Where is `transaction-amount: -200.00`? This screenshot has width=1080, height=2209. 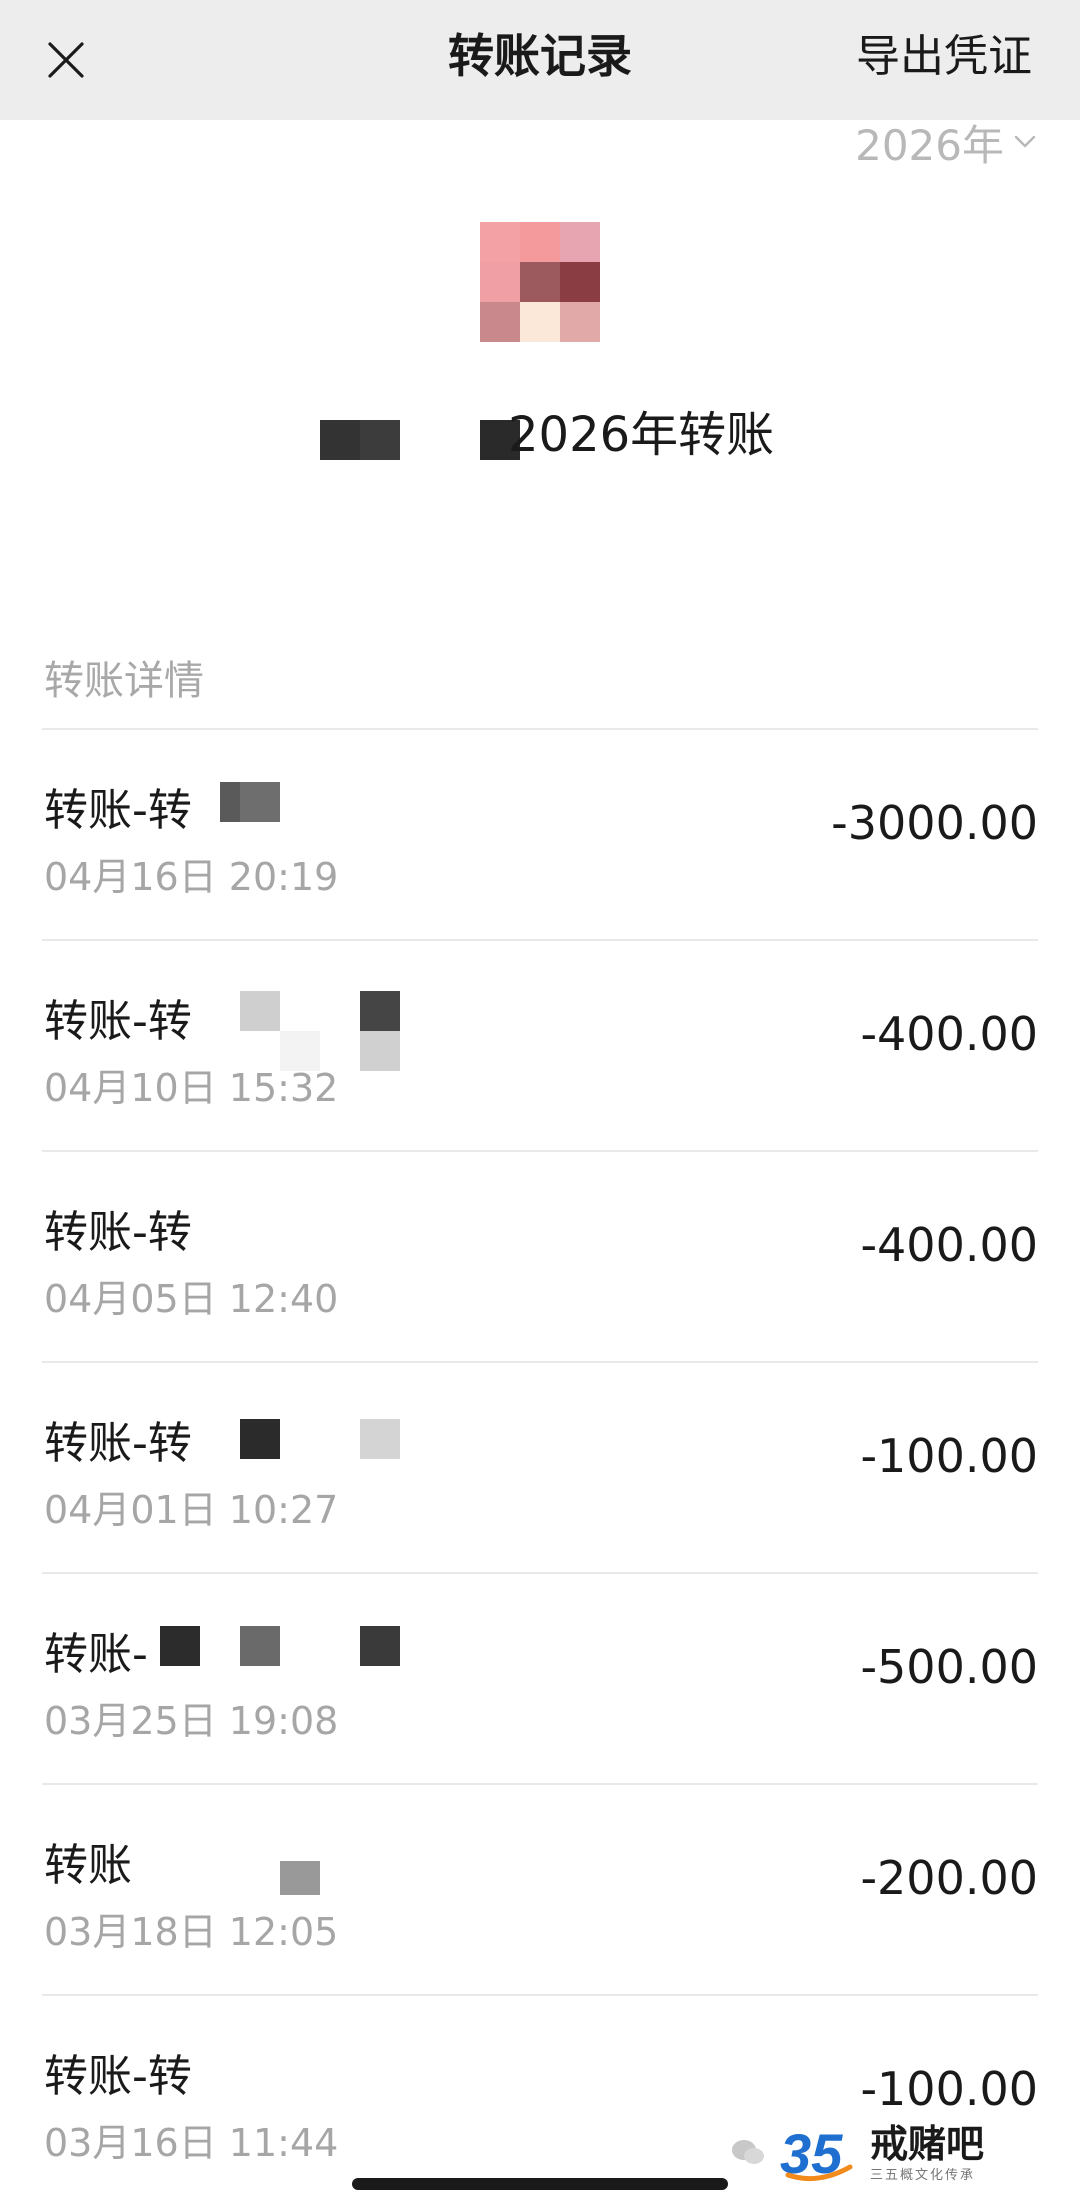
transaction-amount: -200.00 is located at coordinates (949, 1878).